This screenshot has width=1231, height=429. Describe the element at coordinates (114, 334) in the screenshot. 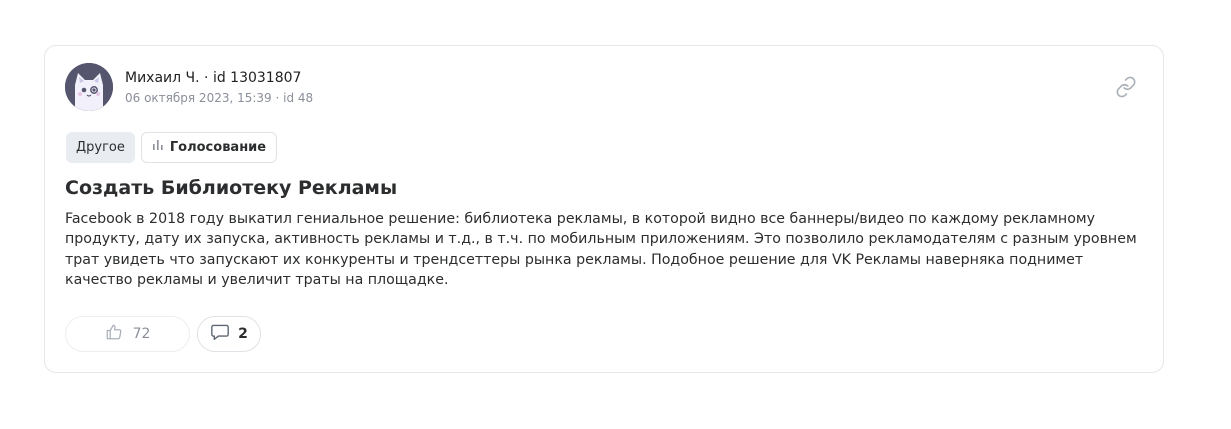

I see `thumbs-up-icon` at that location.